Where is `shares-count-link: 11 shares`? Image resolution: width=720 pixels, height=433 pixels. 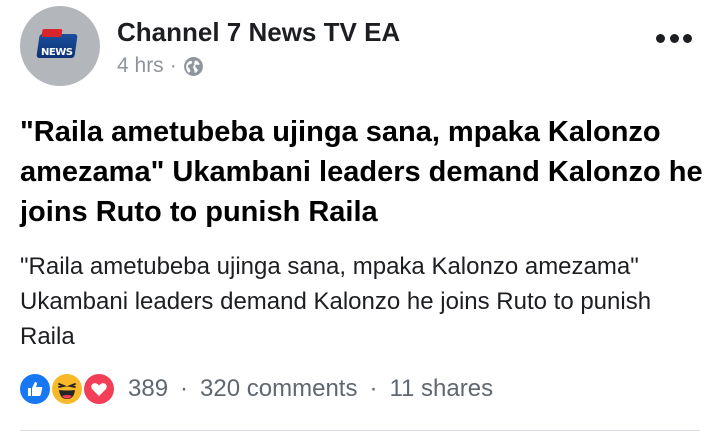
shares-count-link: 11 shares is located at coordinates (441, 389).